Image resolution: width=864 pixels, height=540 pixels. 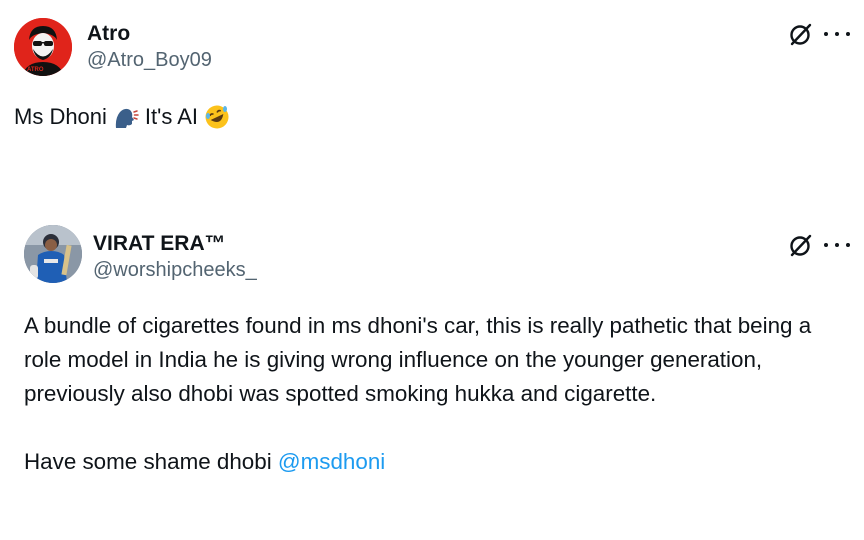 I want to click on avatar-logo-text: ATRO, so click(x=35, y=70).